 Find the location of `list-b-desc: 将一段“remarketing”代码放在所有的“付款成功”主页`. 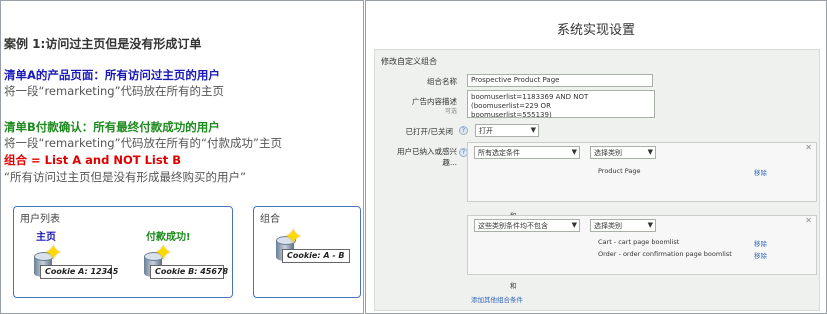

list-b-desc: 将一段“remarketing”代码放在所有的“付款成功”主页 is located at coordinates (143, 143).